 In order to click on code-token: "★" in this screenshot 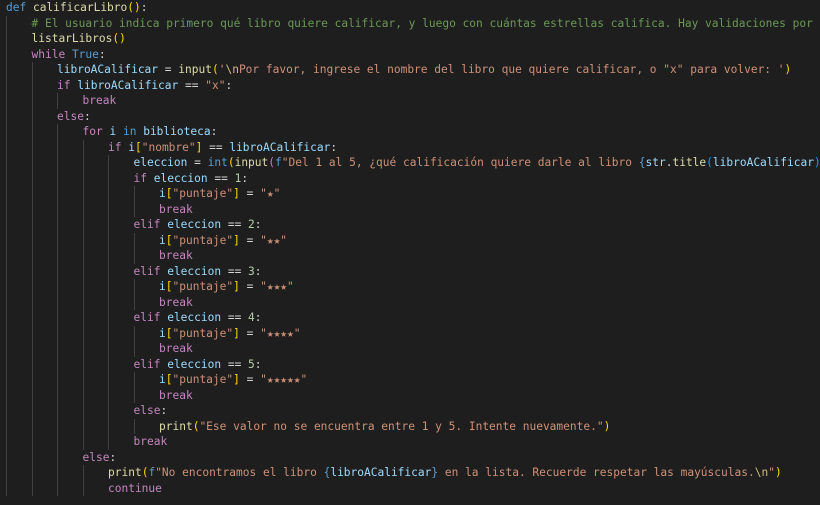, I will do `click(270, 193)`.